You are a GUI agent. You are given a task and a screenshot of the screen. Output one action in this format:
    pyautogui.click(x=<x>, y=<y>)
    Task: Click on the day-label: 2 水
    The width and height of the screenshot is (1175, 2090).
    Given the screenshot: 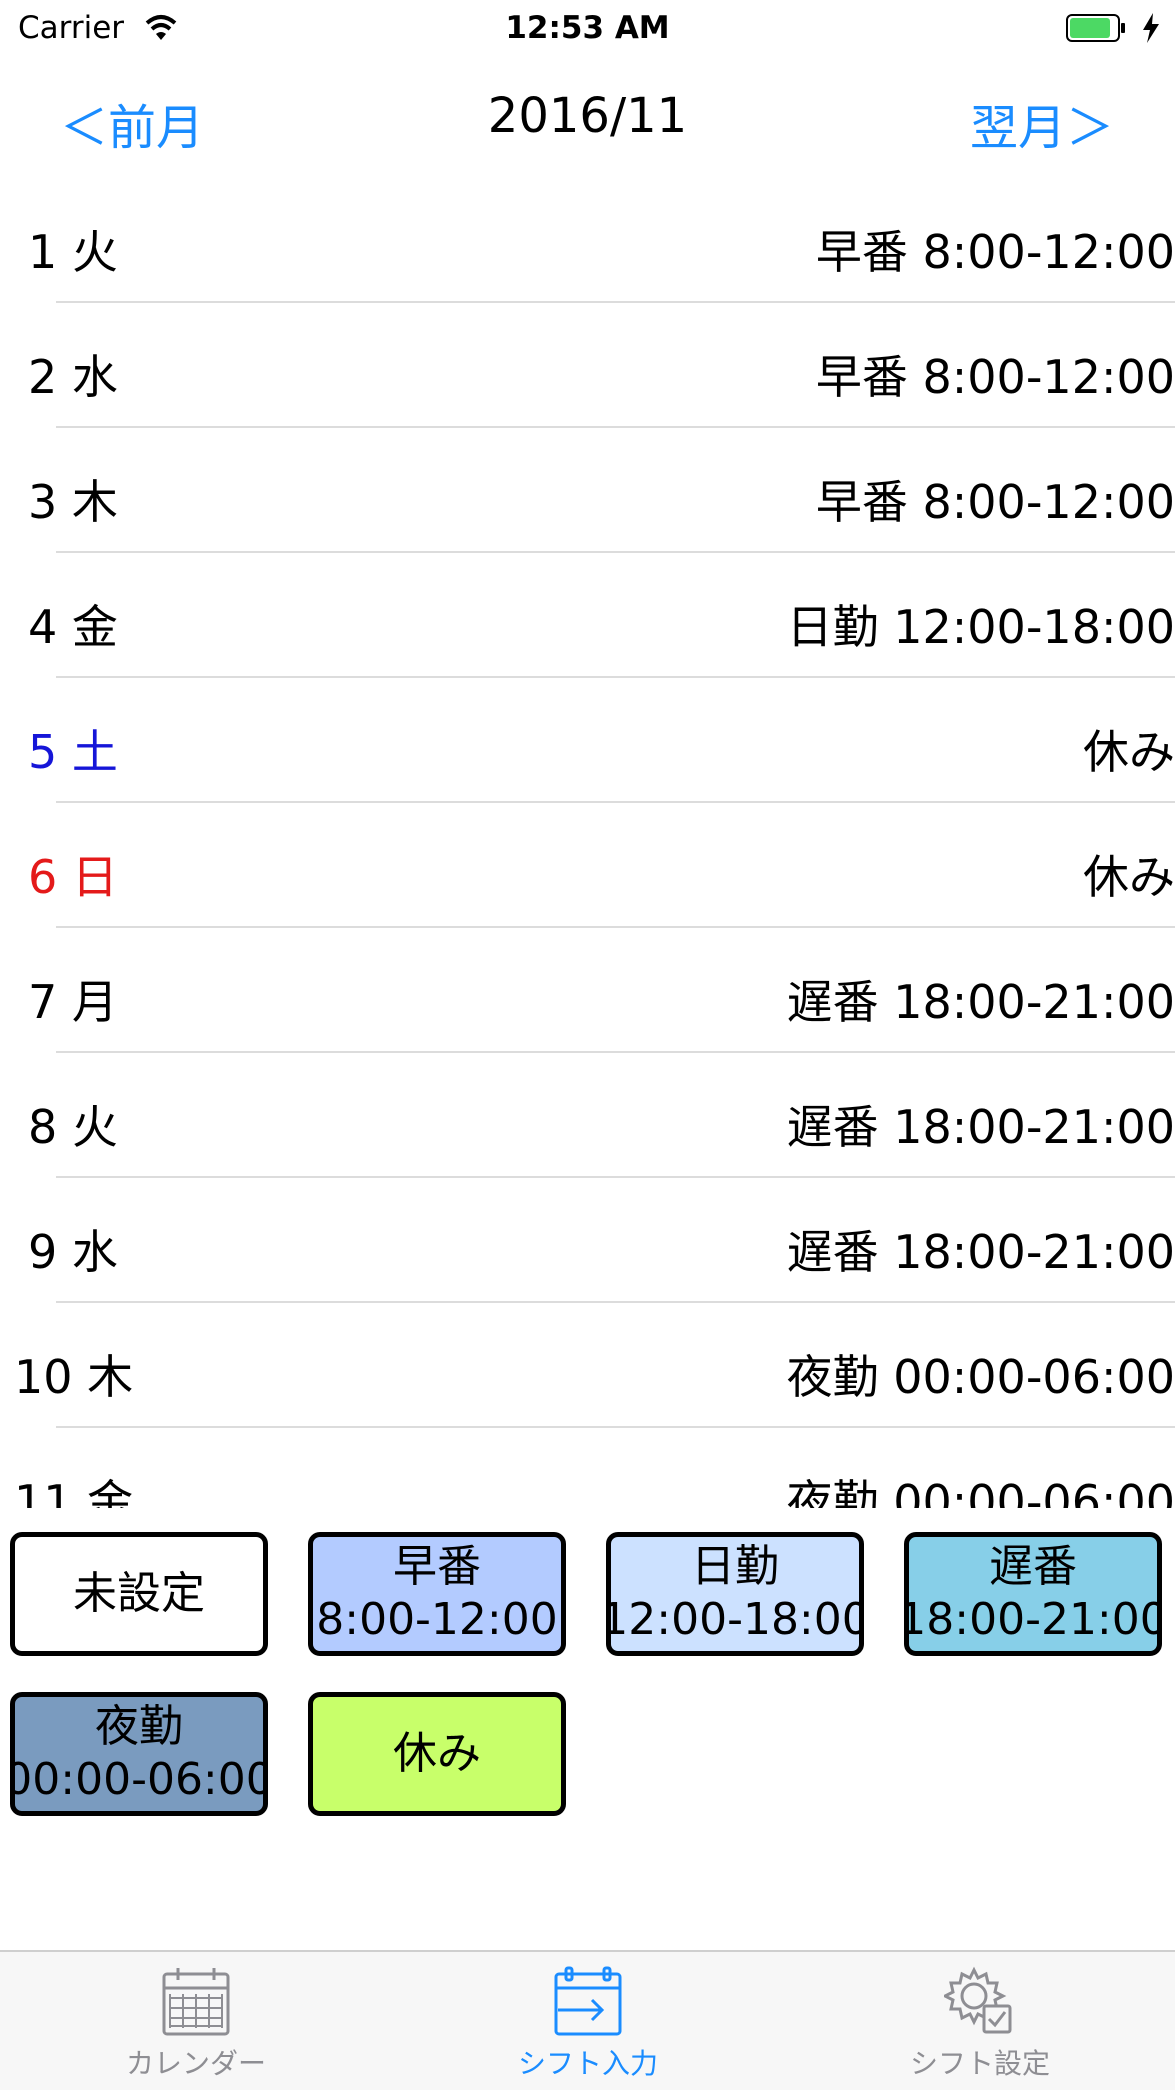 What is the action you would take?
    pyautogui.click(x=73, y=377)
    